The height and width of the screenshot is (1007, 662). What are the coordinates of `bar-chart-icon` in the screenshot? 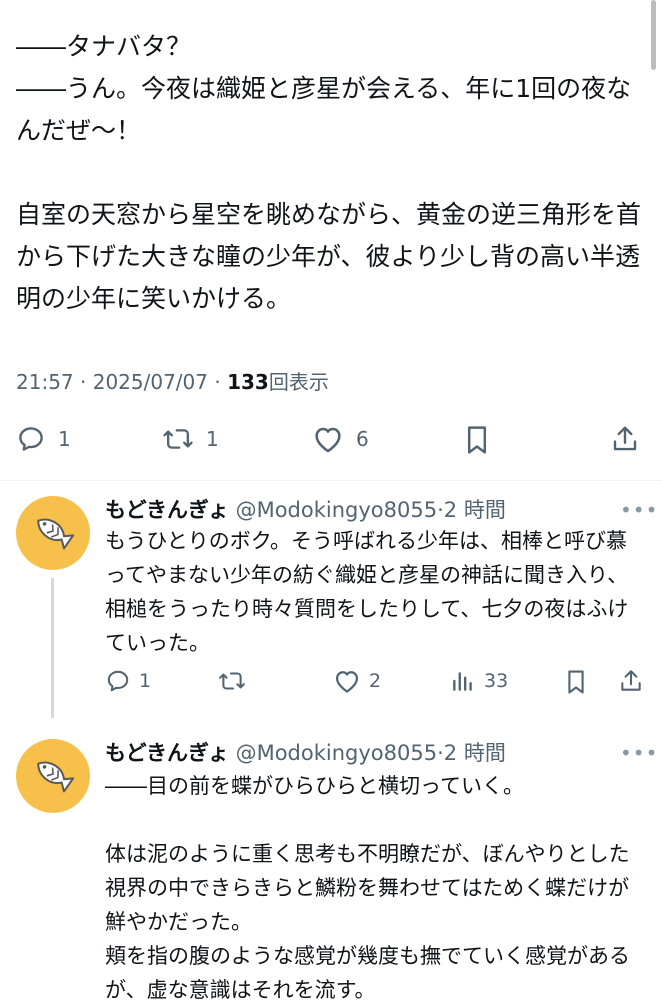 It's located at (463, 681).